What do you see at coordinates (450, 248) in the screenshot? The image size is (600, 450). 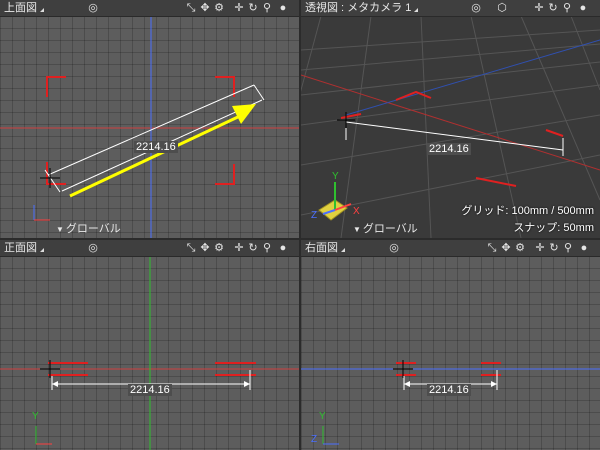 I see `viewport-toolbar: 右面図 ◎ ⤡ ✥ ⚙ ✛ ↻ ⚲ ●` at bounding box center [450, 248].